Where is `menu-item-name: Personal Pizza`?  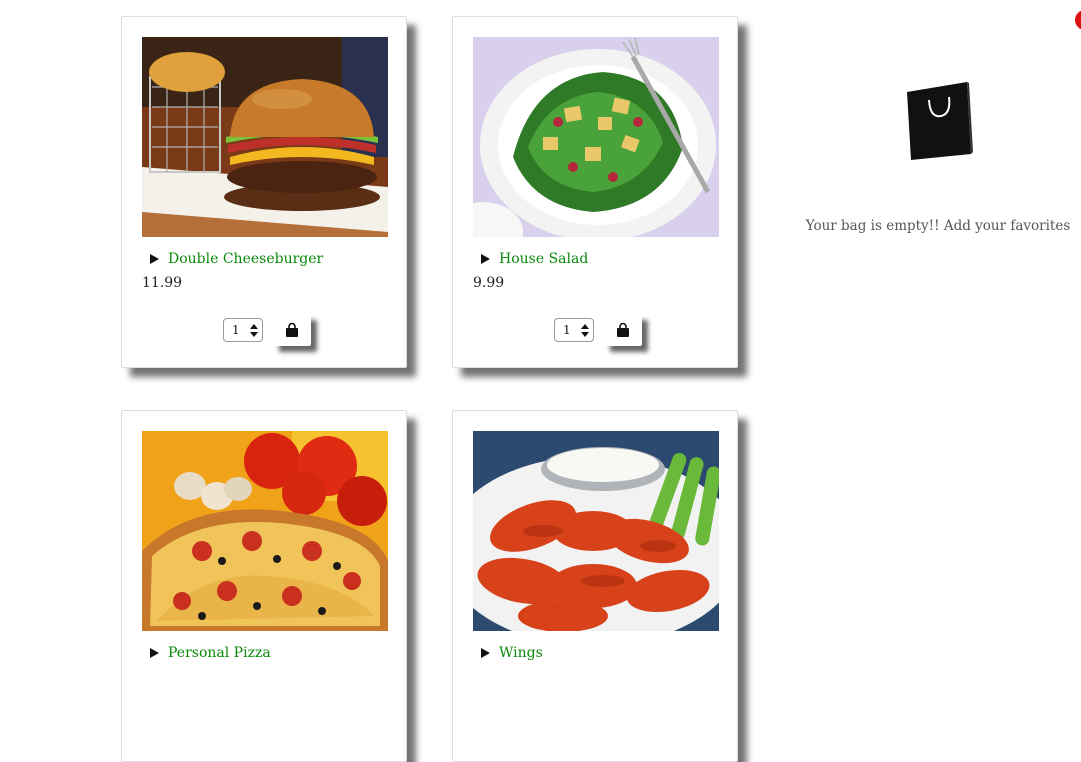 menu-item-name: Personal Pizza is located at coordinates (219, 653).